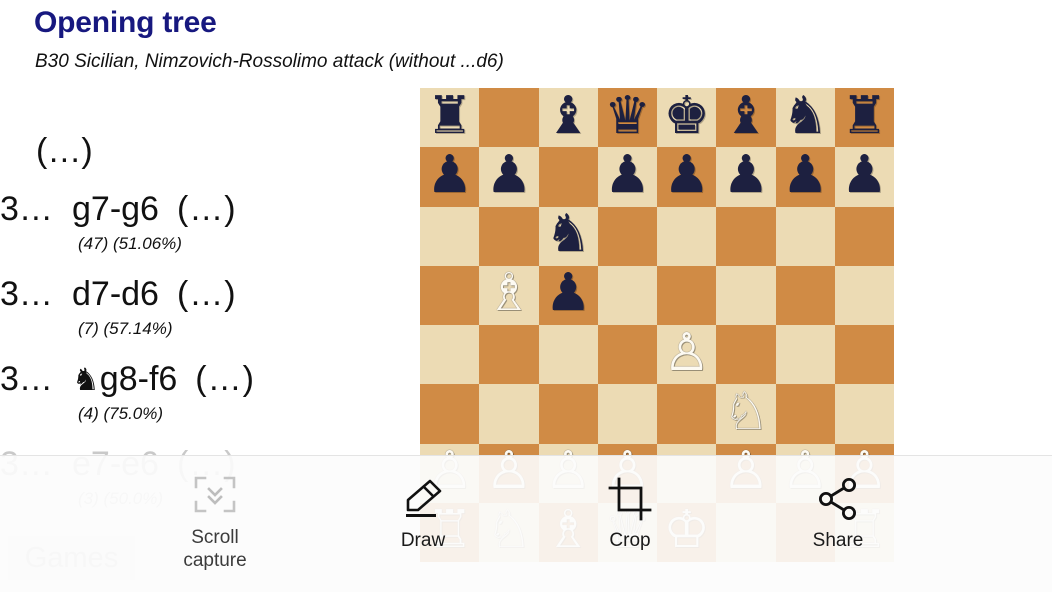  I want to click on move-san: d7-d6, so click(115, 294).